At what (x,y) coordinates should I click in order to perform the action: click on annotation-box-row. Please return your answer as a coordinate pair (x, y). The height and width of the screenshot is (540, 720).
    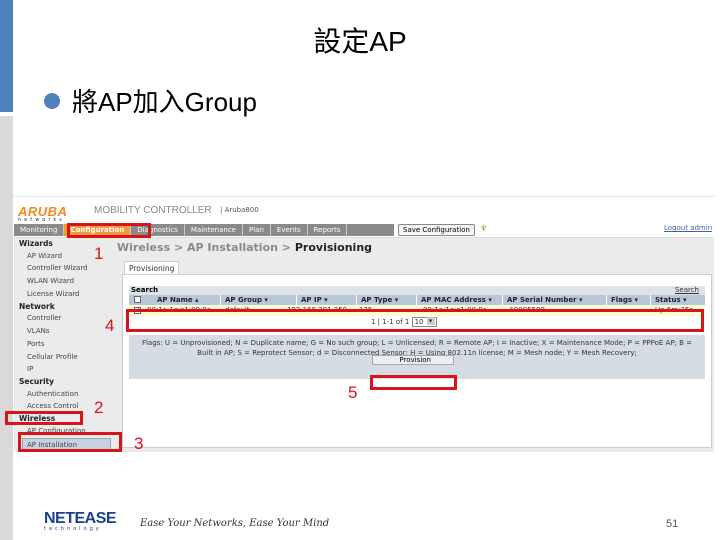
    Looking at the image, I should click on (415, 320).